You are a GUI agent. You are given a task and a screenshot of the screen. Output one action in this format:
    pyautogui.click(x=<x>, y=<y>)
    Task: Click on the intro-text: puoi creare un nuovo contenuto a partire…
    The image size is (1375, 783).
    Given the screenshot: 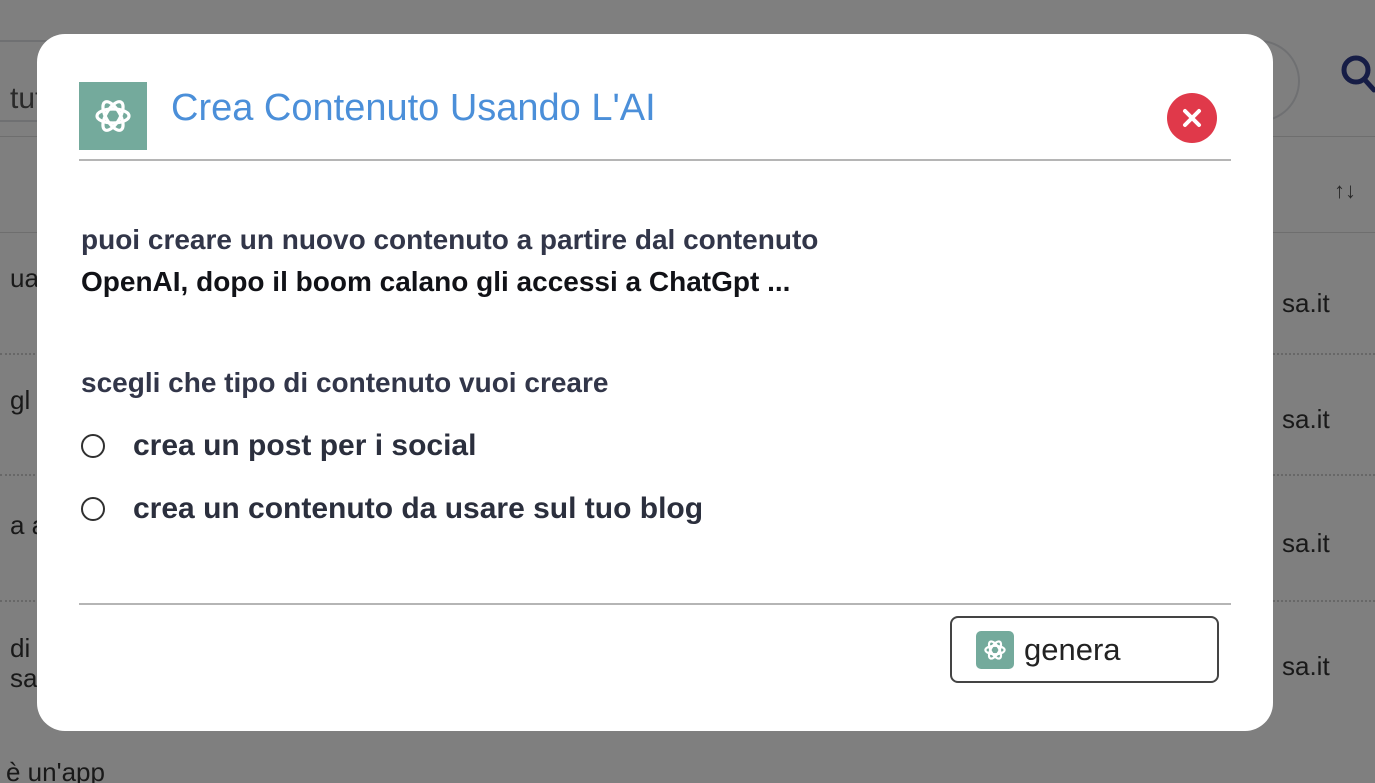 What is the action you would take?
    pyautogui.click(x=449, y=261)
    